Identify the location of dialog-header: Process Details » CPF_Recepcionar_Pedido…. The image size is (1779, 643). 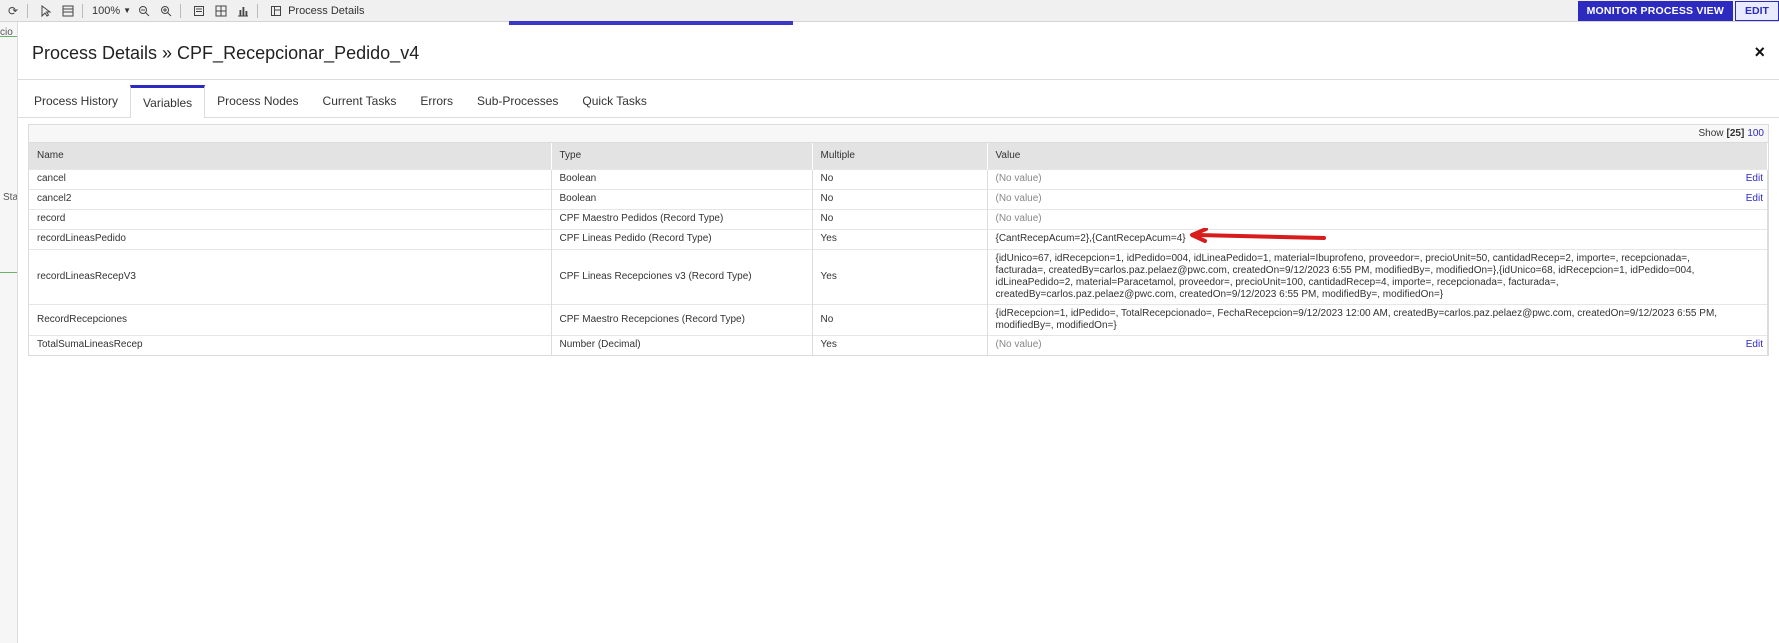
(898, 53).